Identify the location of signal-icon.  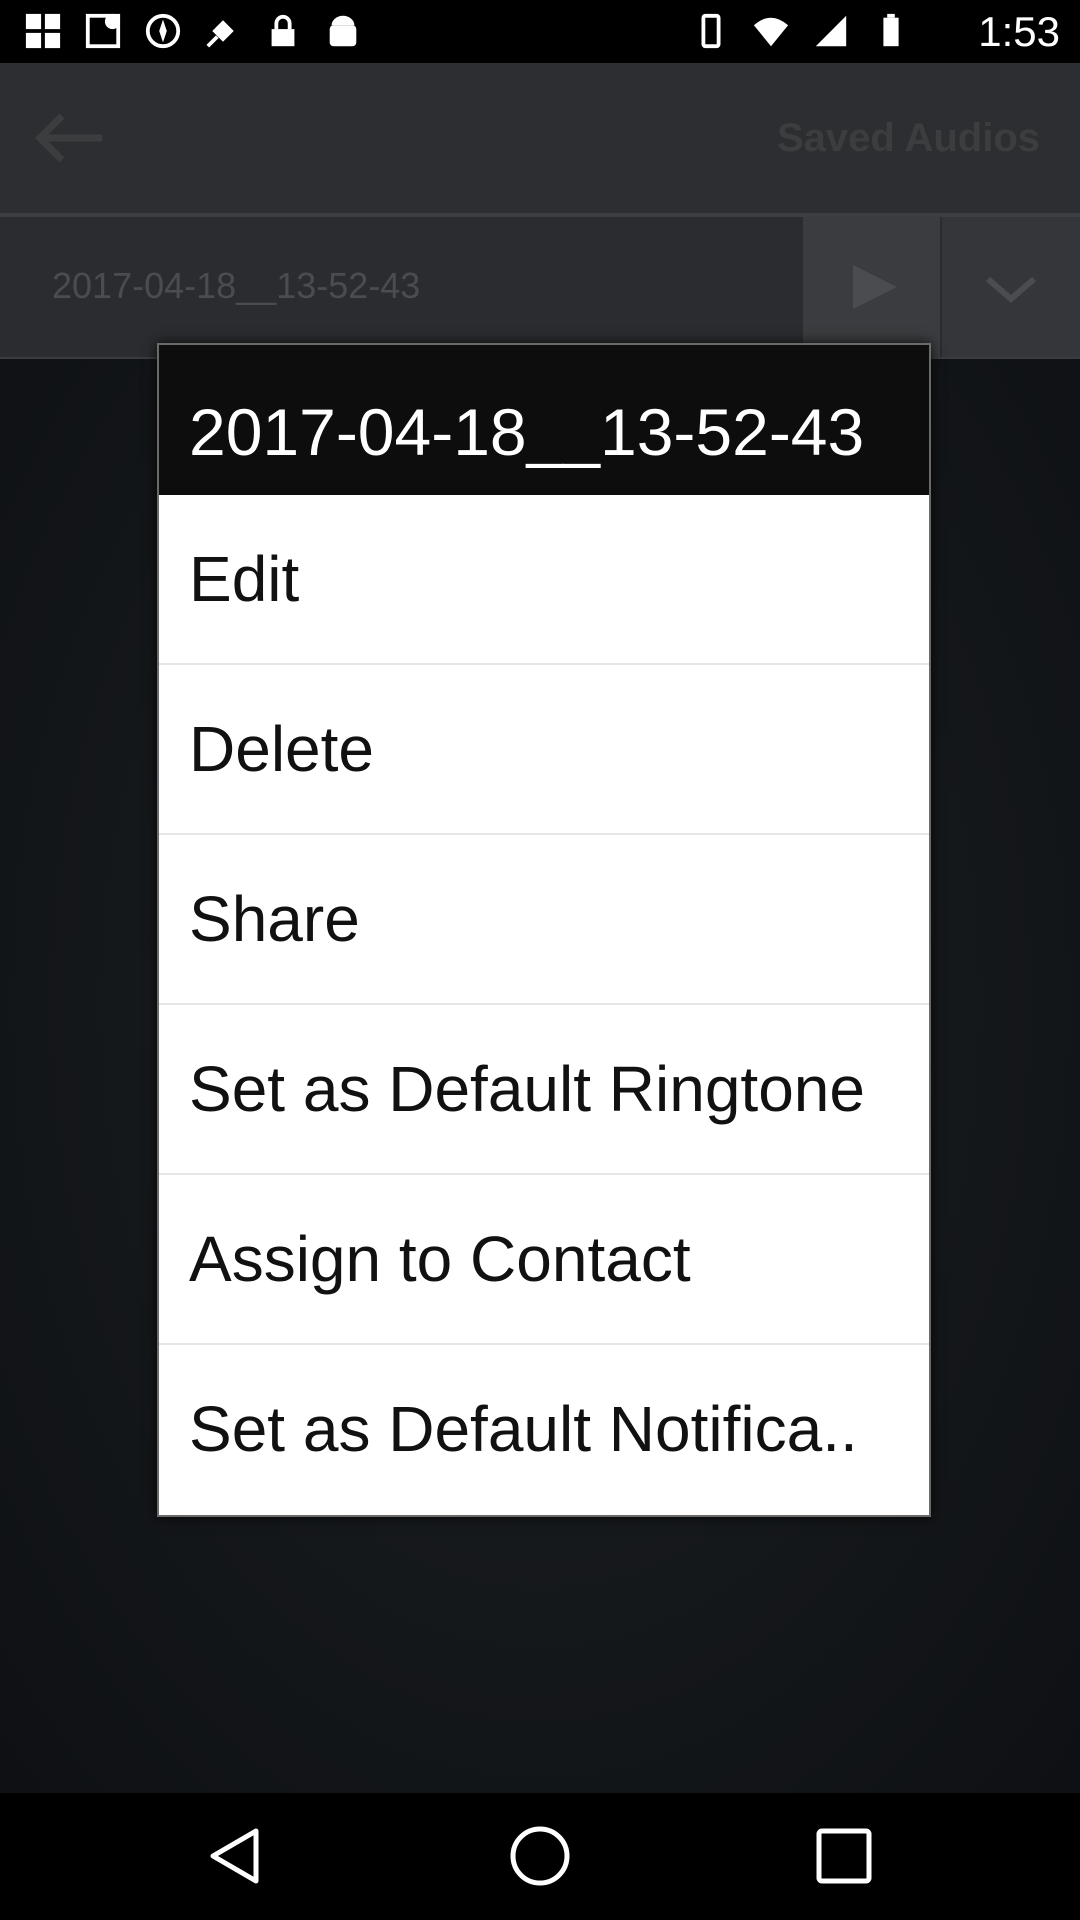
(831, 31).